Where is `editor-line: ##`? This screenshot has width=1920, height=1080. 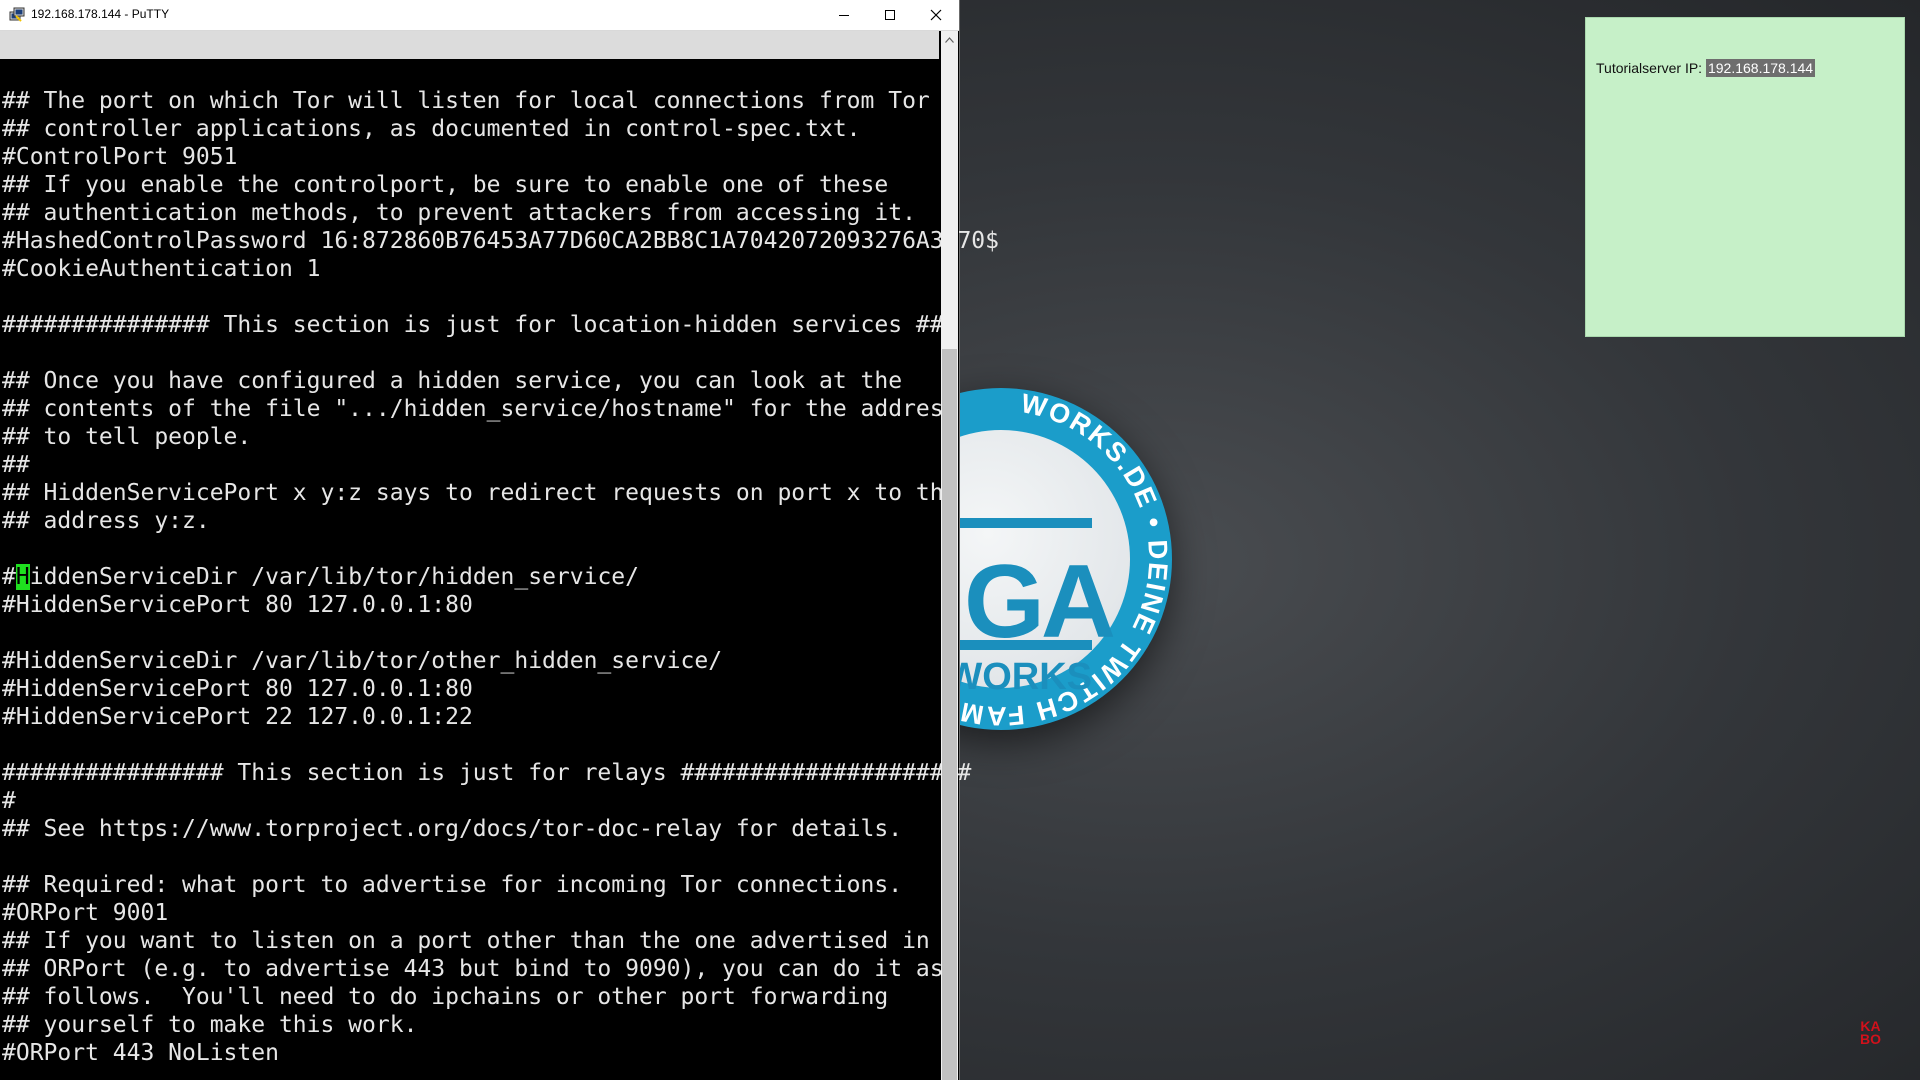
editor-line: ## is located at coordinates (16, 465).